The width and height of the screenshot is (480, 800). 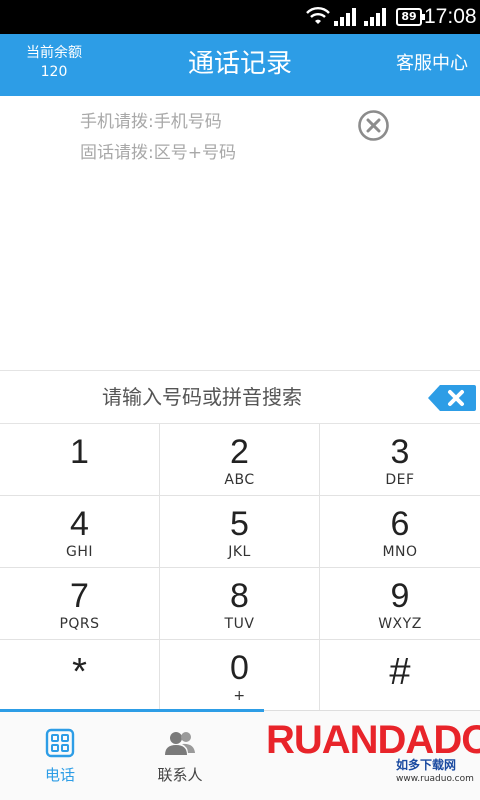 I want to click on key-hash: #, so click(x=400, y=675).